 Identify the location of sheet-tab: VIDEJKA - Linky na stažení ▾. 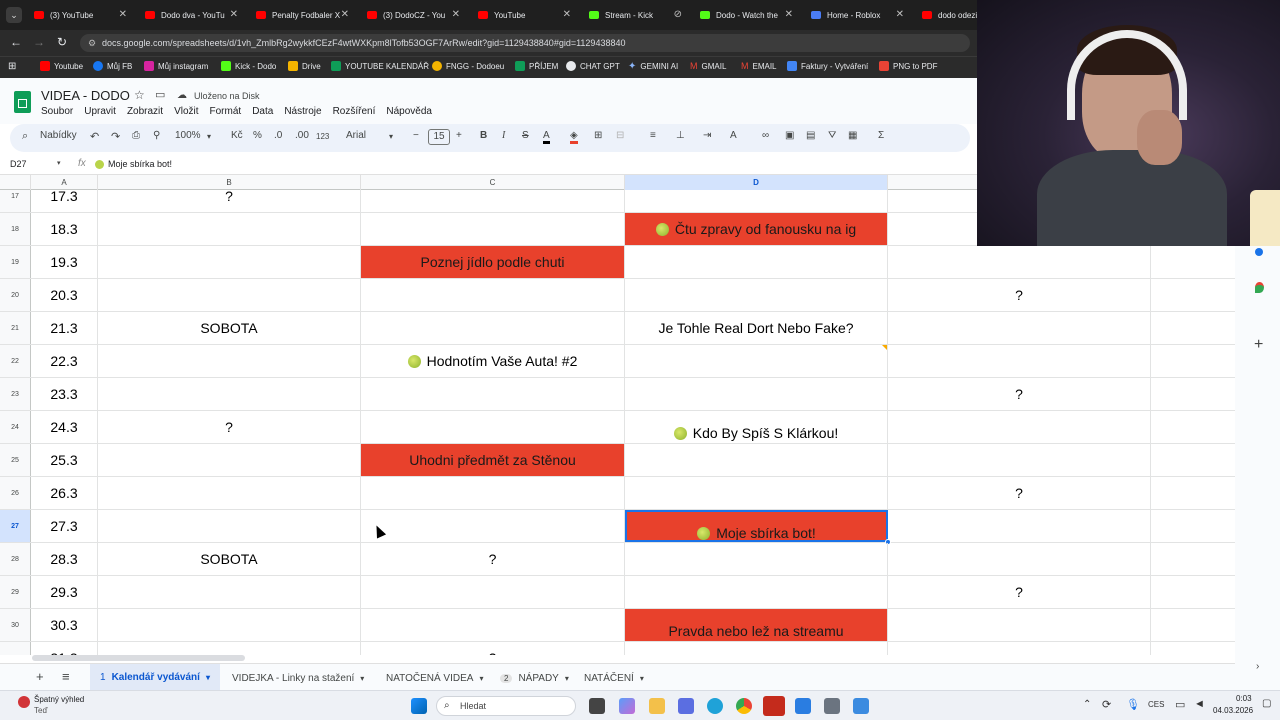
(298, 678).